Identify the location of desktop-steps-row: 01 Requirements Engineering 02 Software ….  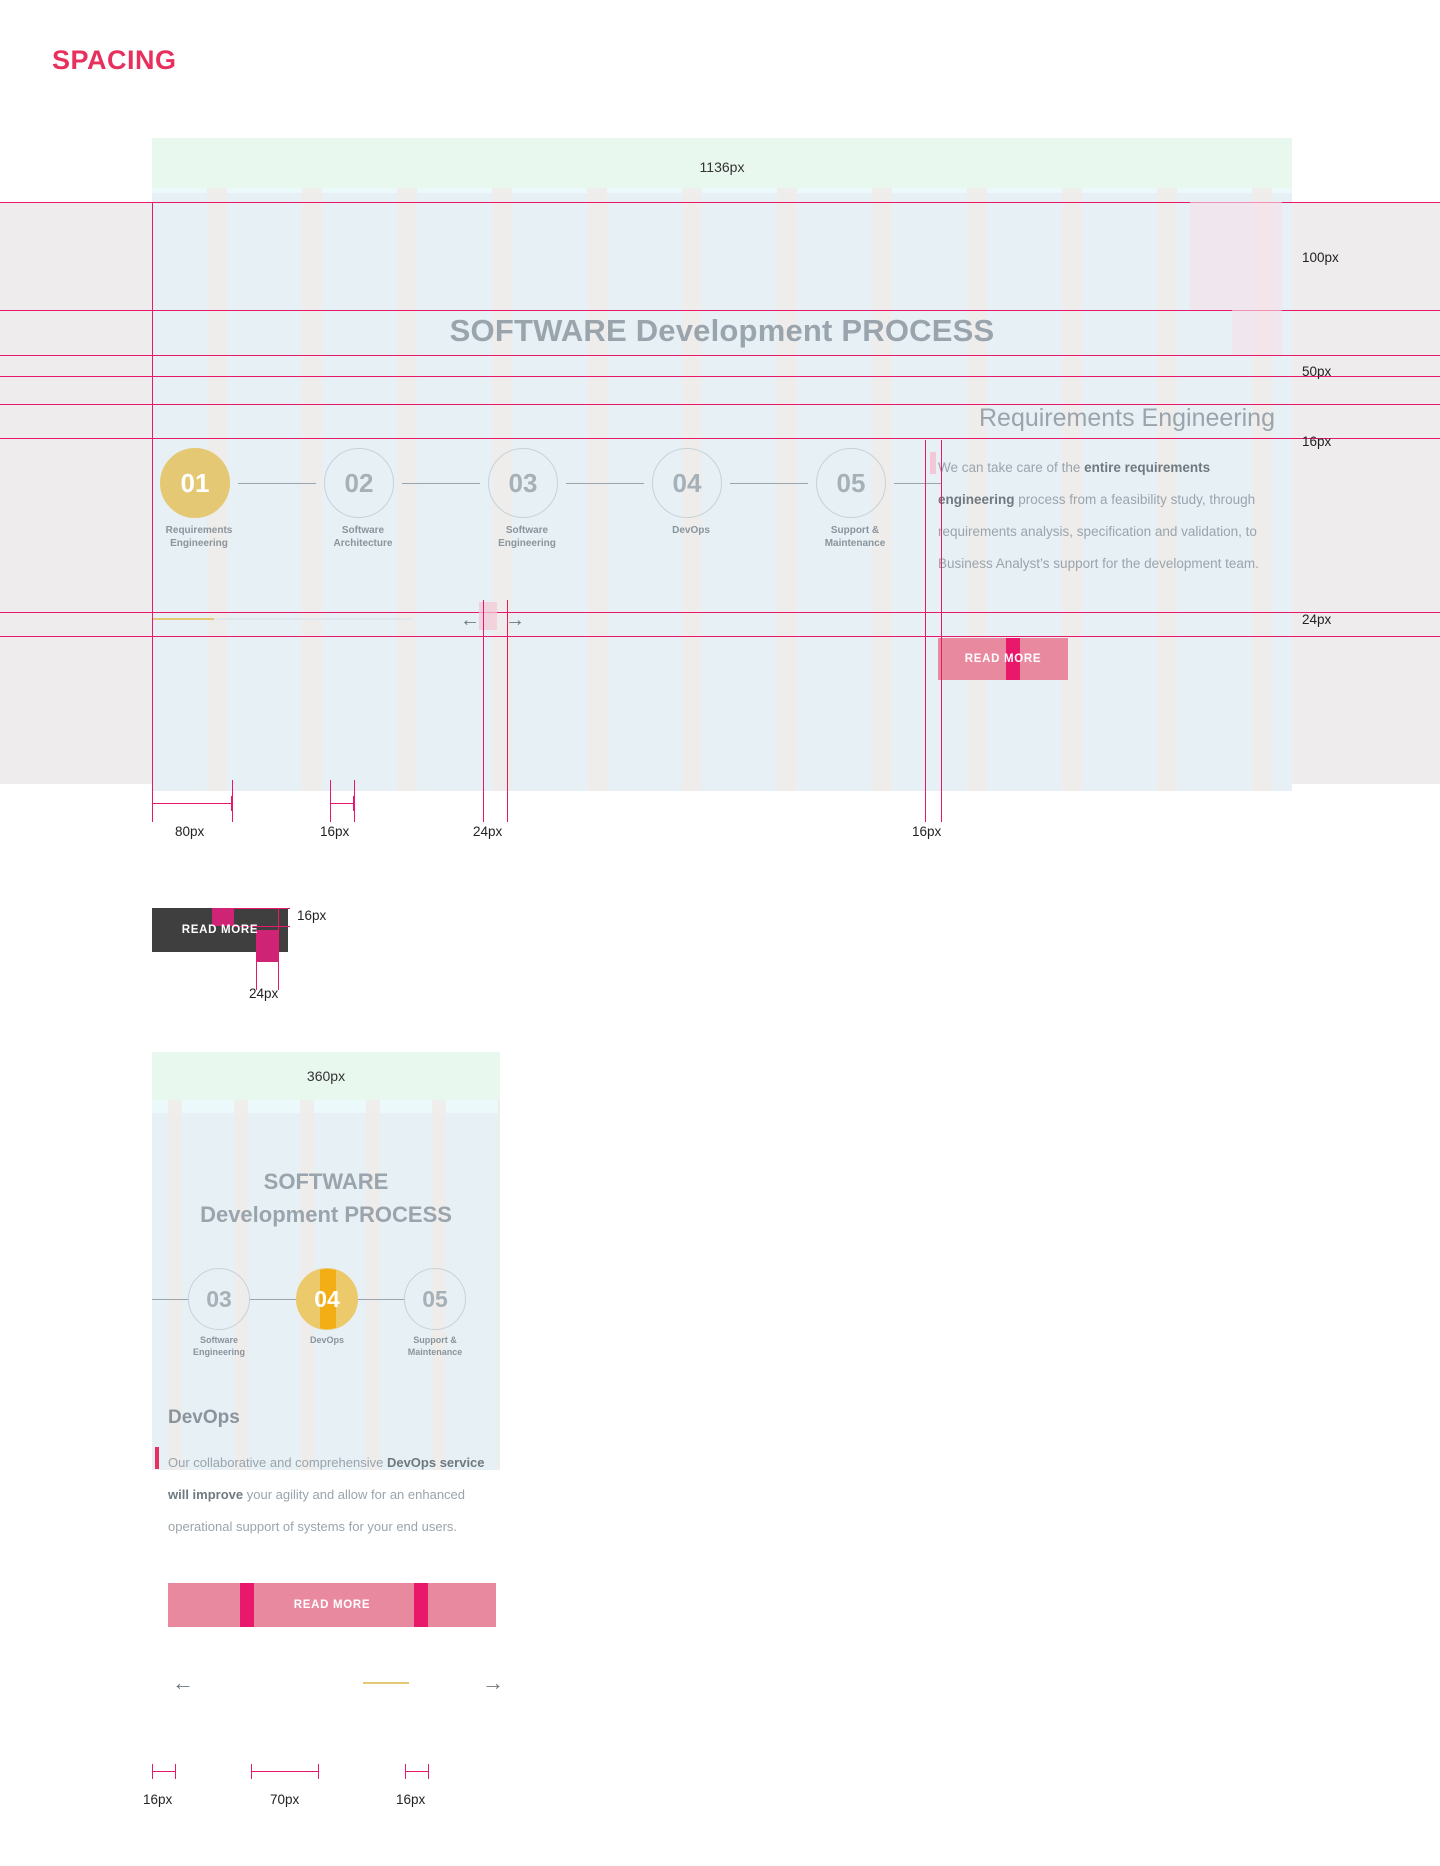
(552, 498).